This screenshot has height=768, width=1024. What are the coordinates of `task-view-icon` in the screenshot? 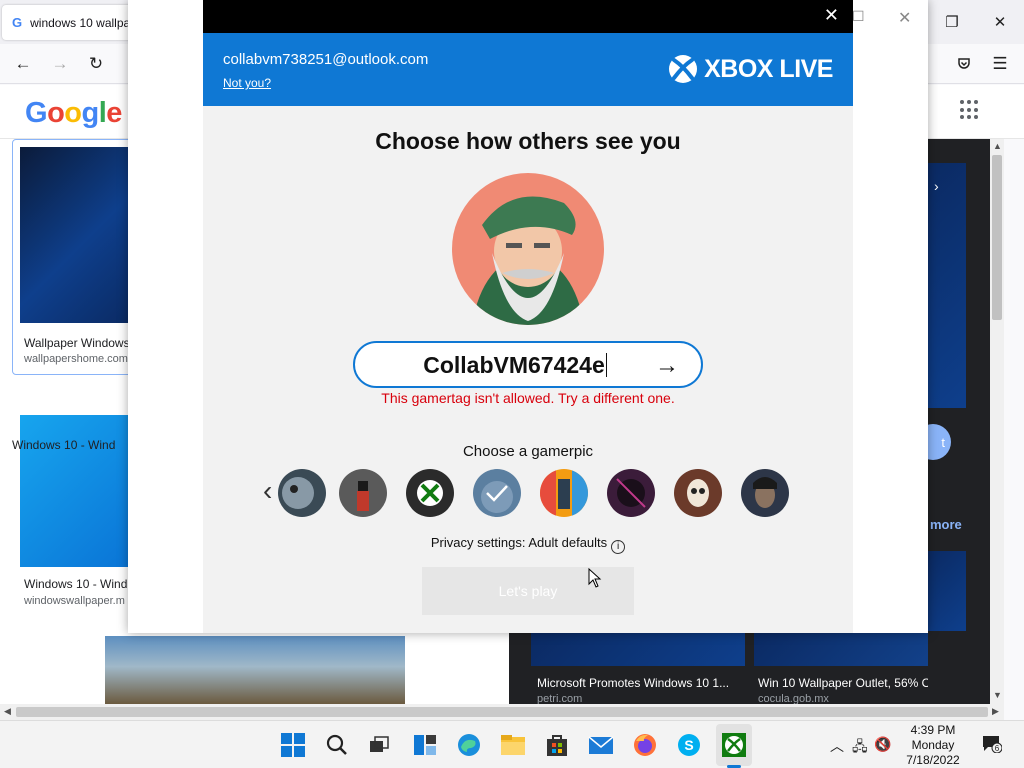 It's located at (379, 745).